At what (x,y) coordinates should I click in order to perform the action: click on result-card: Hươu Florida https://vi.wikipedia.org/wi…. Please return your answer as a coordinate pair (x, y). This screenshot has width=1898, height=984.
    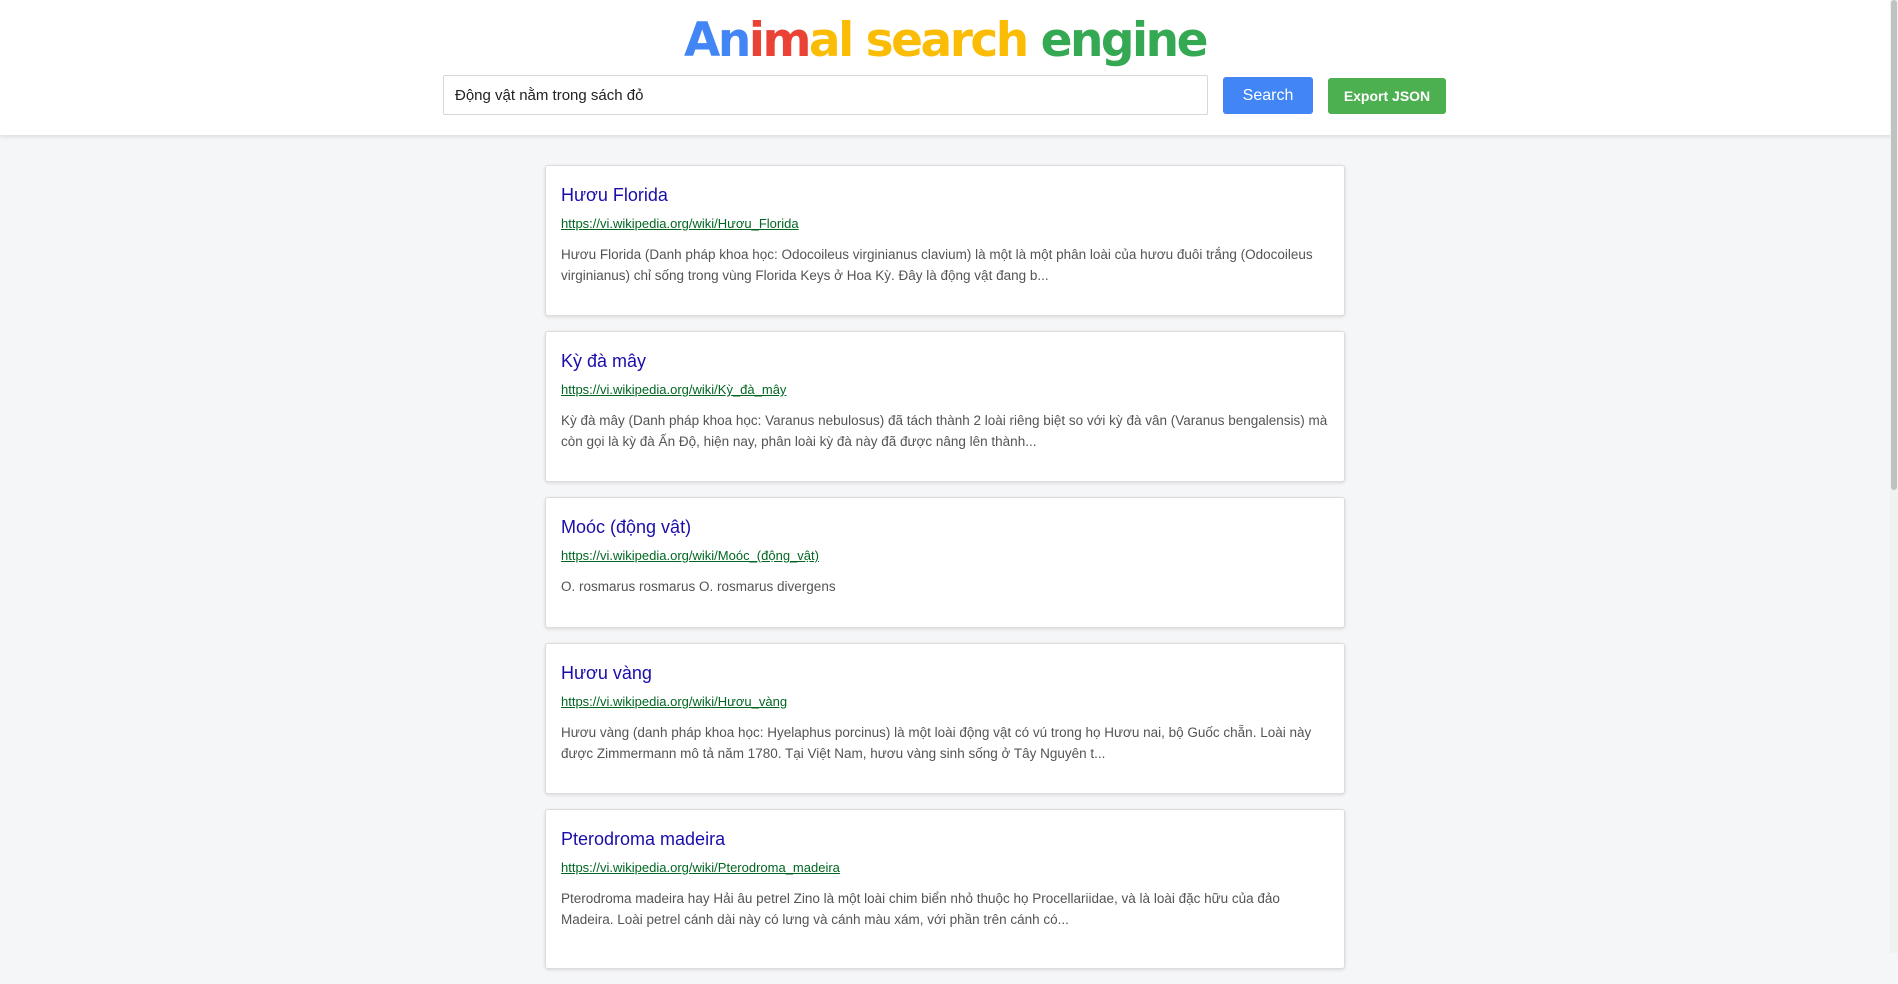
    Looking at the image, I should click on (945, 240).